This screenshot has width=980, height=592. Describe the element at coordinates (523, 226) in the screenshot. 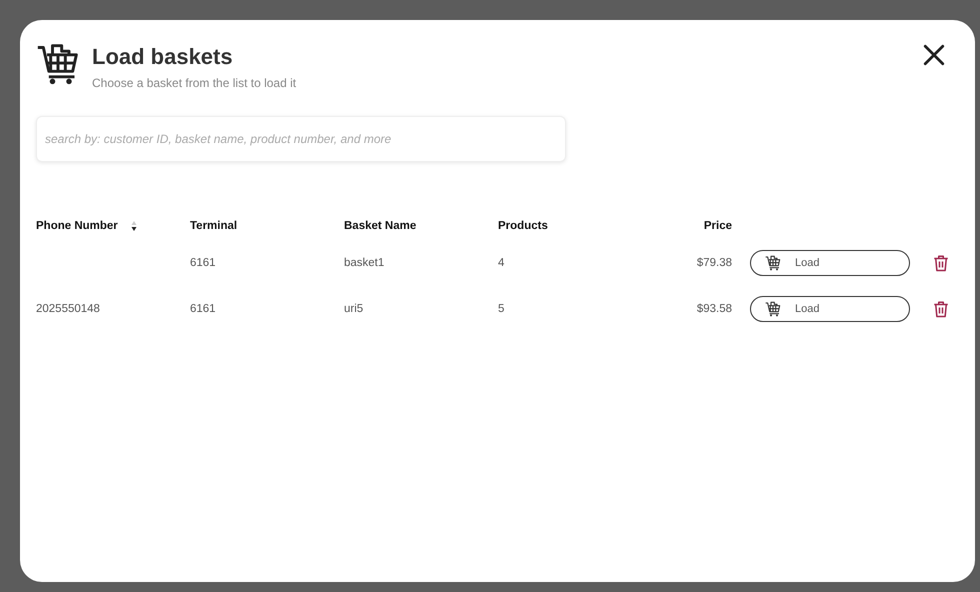

I see `column-header: Products` at that location.